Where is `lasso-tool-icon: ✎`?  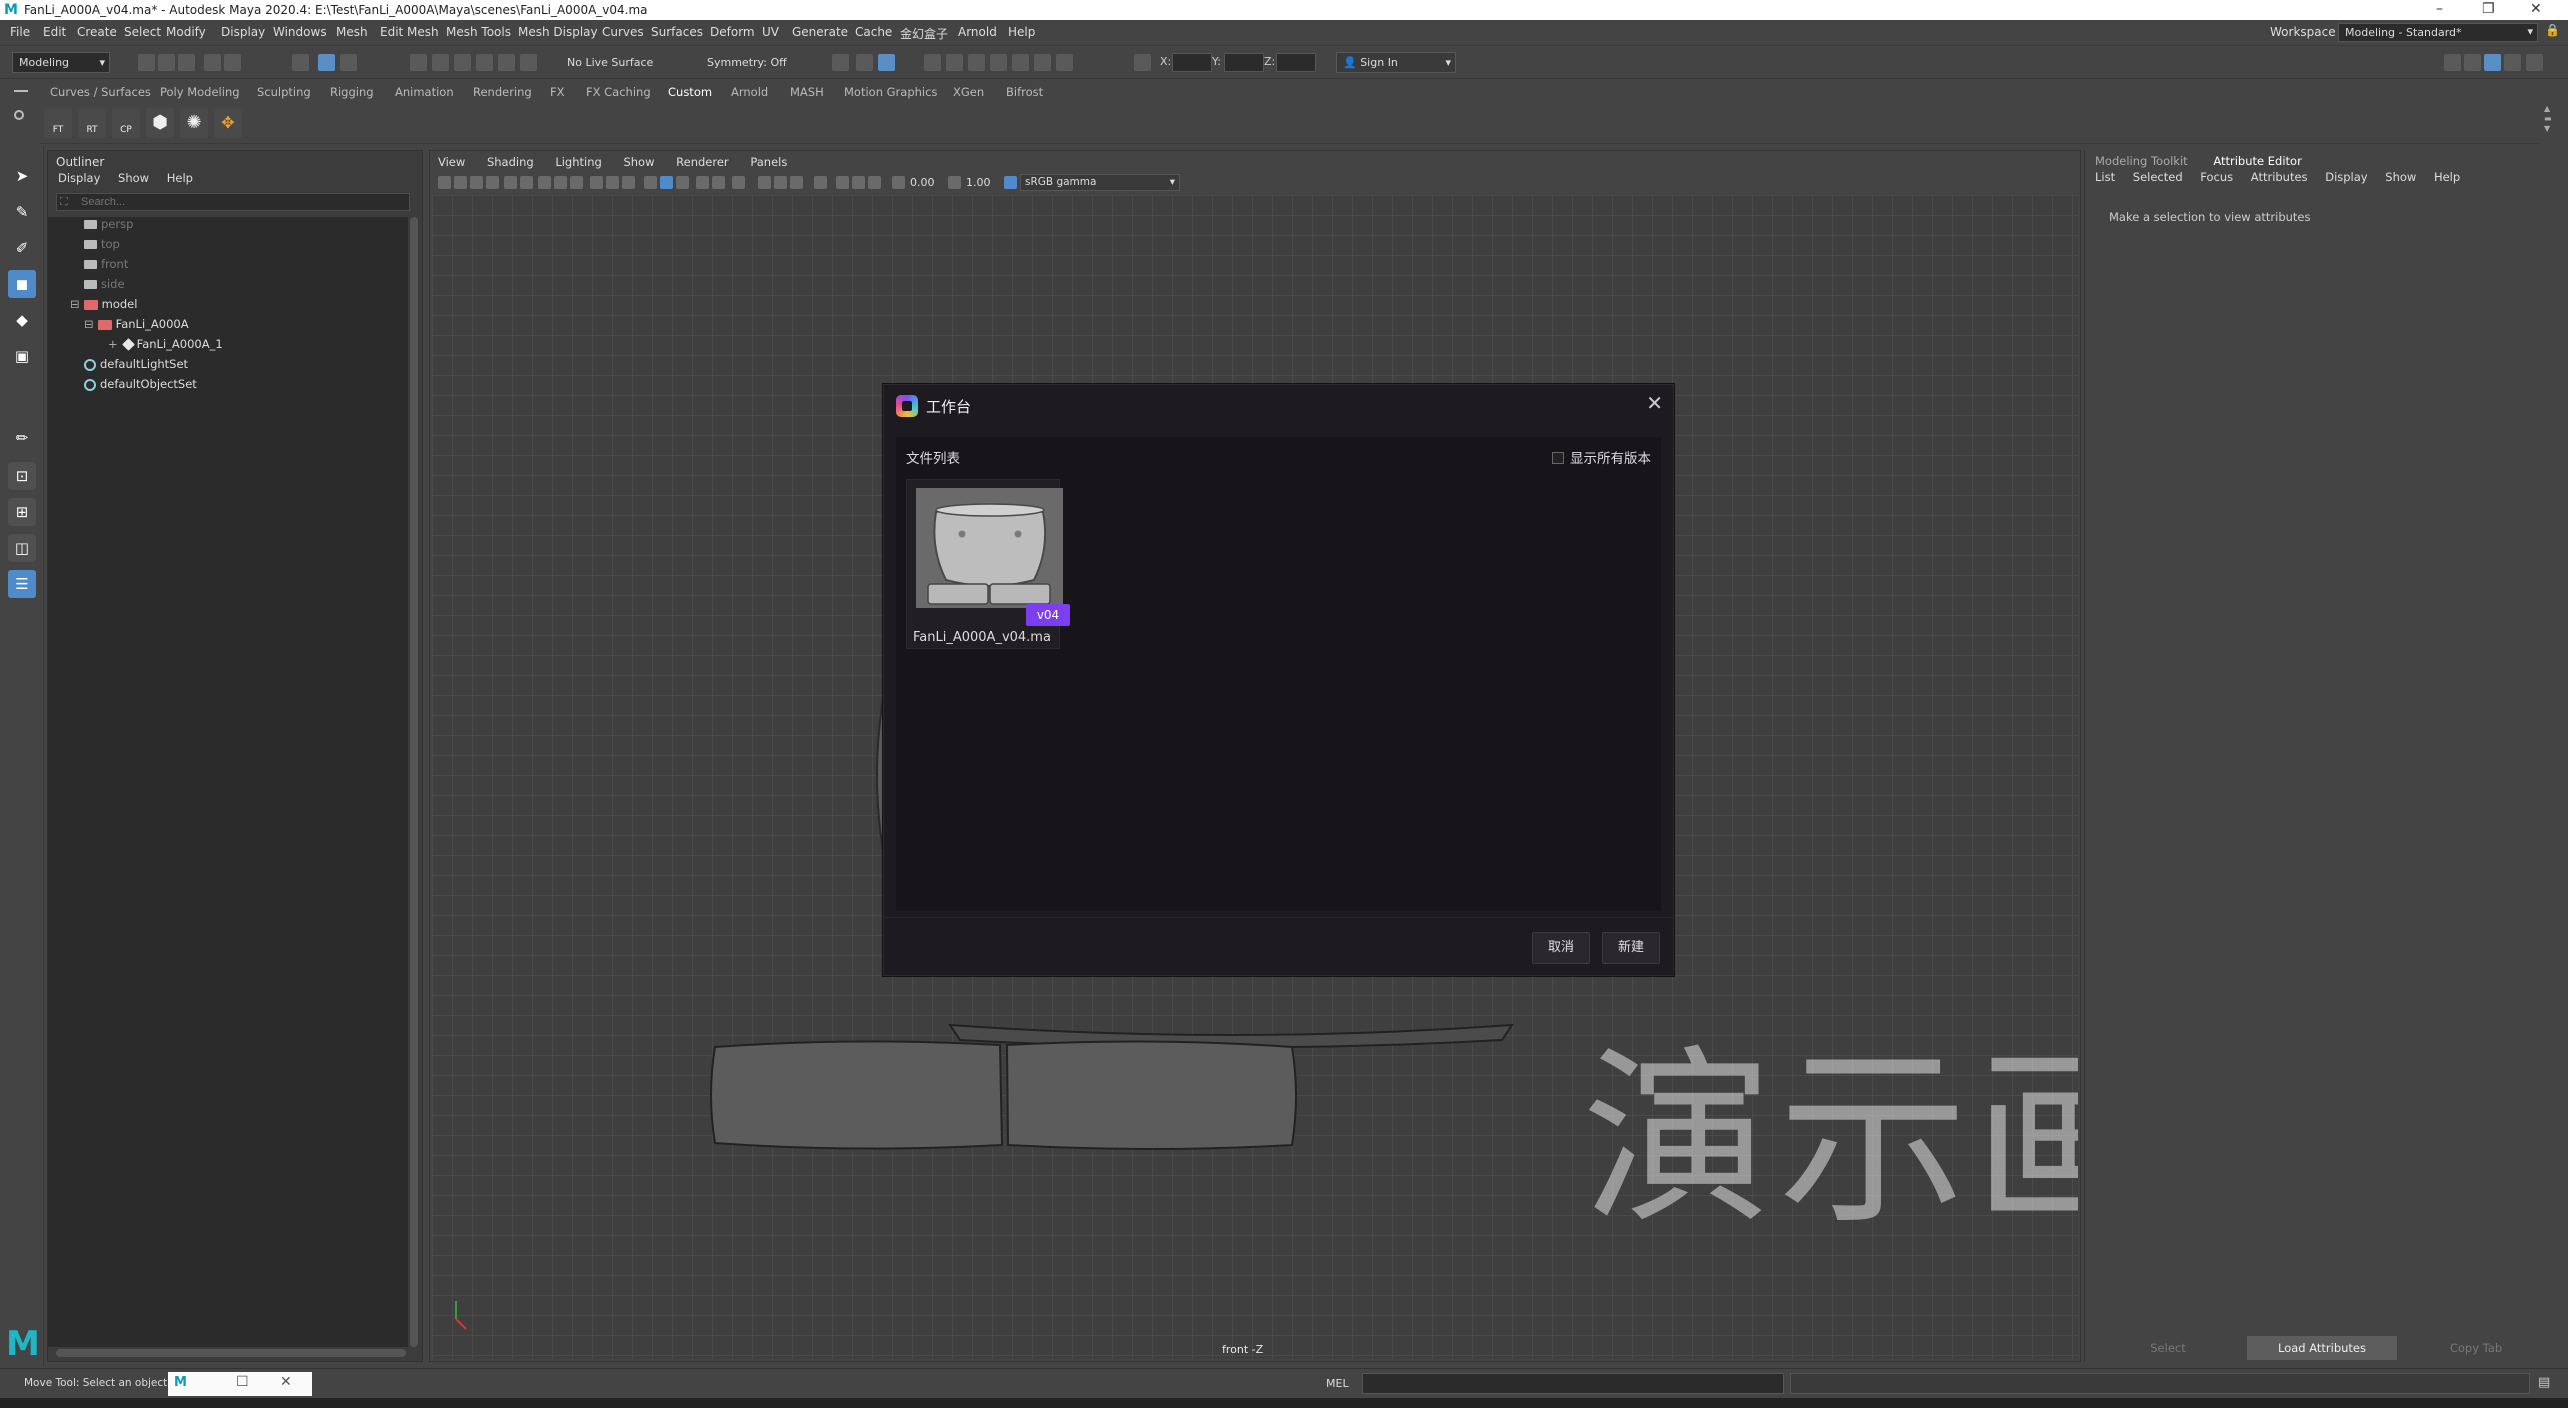
lasso-tool-icon: ✎ is located at coordinates (22, 212).